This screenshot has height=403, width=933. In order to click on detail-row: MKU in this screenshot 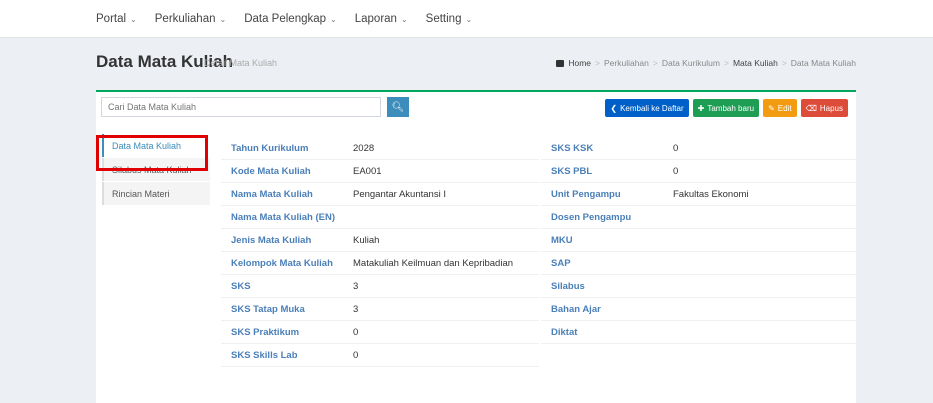, I will do `click(699, 240)`.